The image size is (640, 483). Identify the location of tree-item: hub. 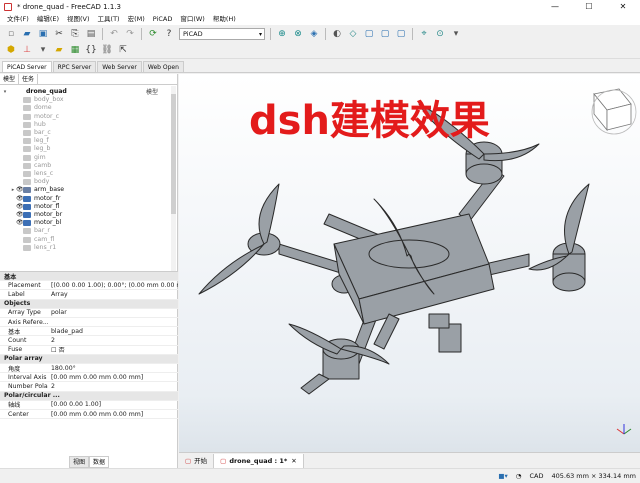
(28, 125).